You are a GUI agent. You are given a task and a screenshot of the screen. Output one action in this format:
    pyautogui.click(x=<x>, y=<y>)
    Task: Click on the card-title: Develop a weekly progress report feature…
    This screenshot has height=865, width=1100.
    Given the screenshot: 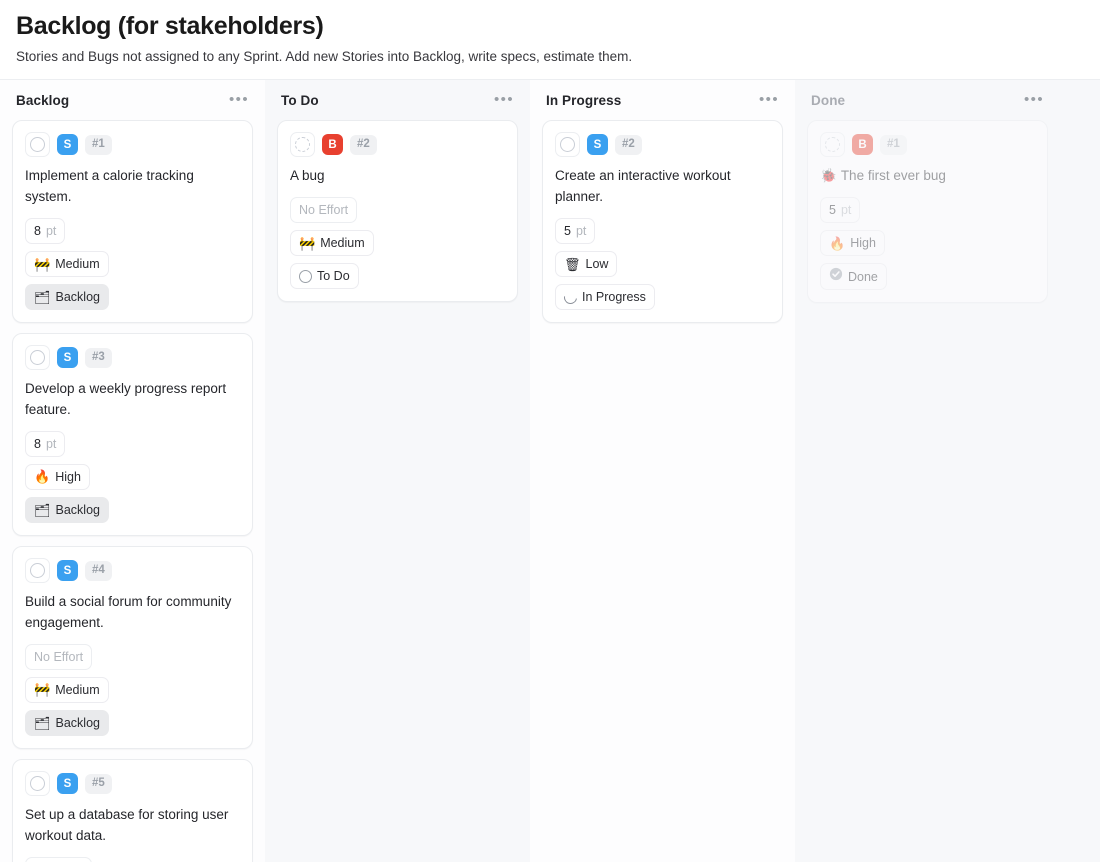 What is the action you would take?
    pyautogui.click(x=132, y=400)
    